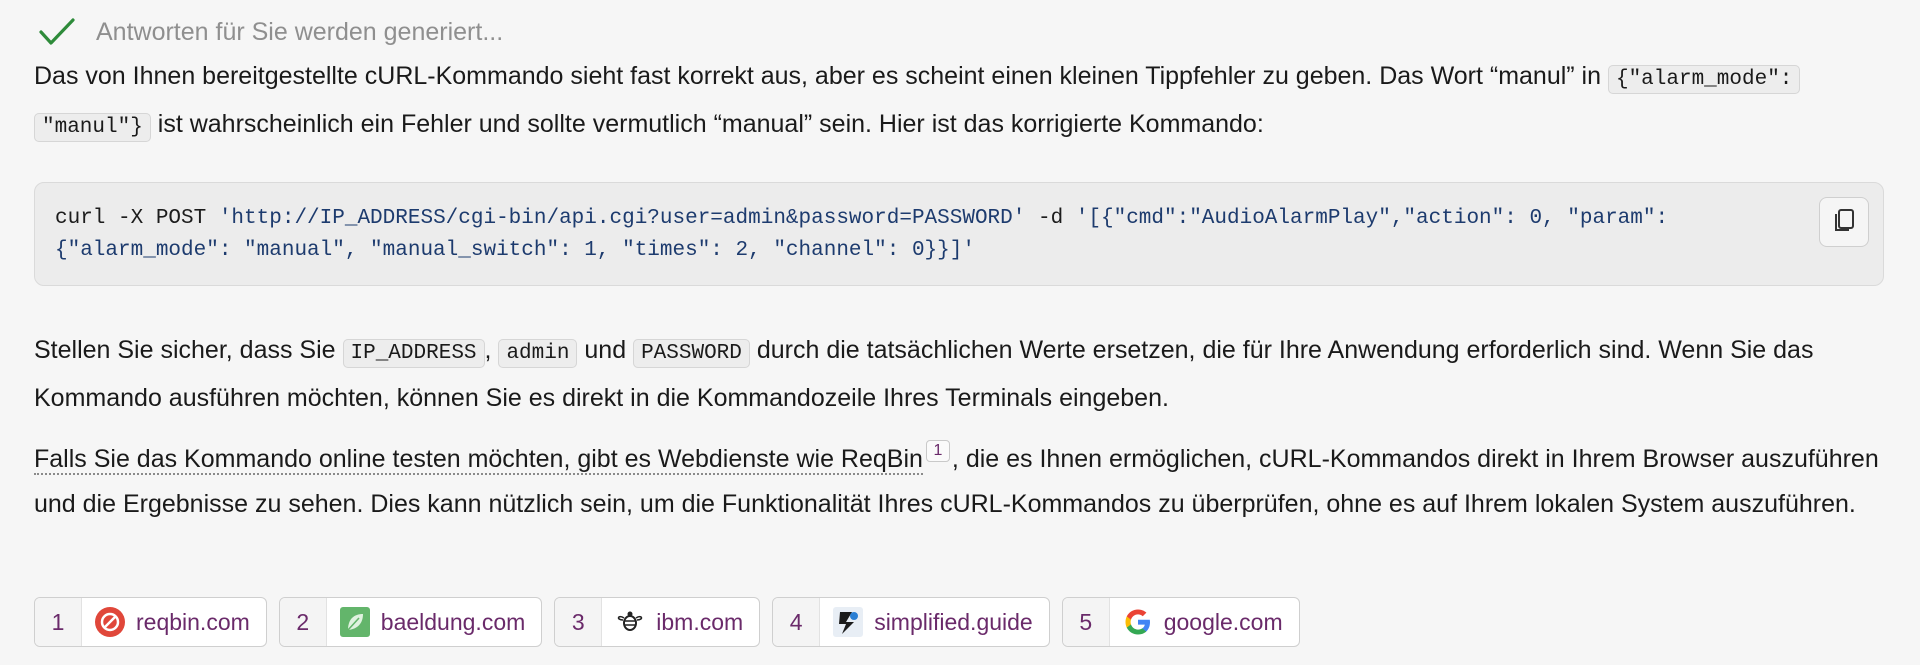 This screenshot has width=1920, height=665. I want to click on instructions-text-1: Stellen Sie sicher, dass Sie, so click(188, 350).